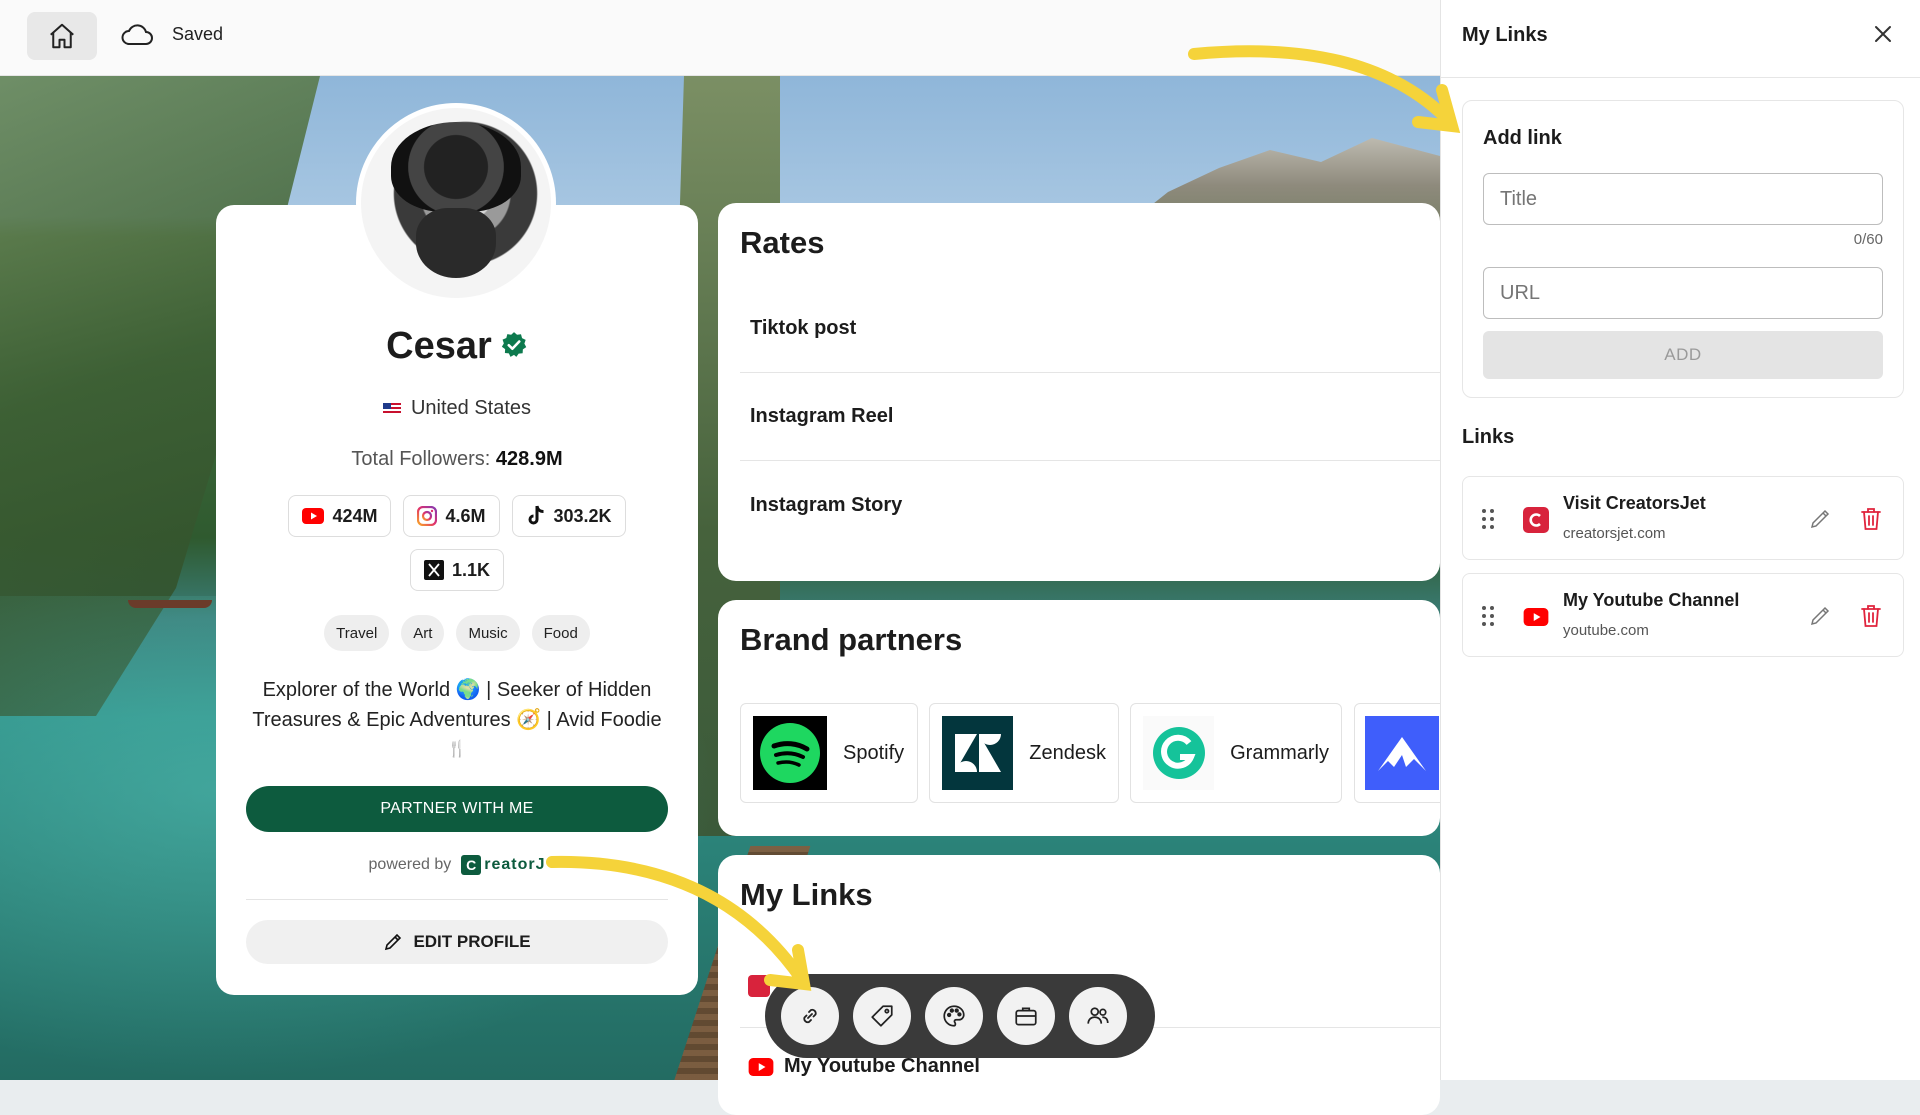 The image size is (1920, 1115). What do you see at coordinates (472, 941) in the screenshot?
I see `edit-profile-label: EDIT PROFILE` at bounding box center [472, 941].